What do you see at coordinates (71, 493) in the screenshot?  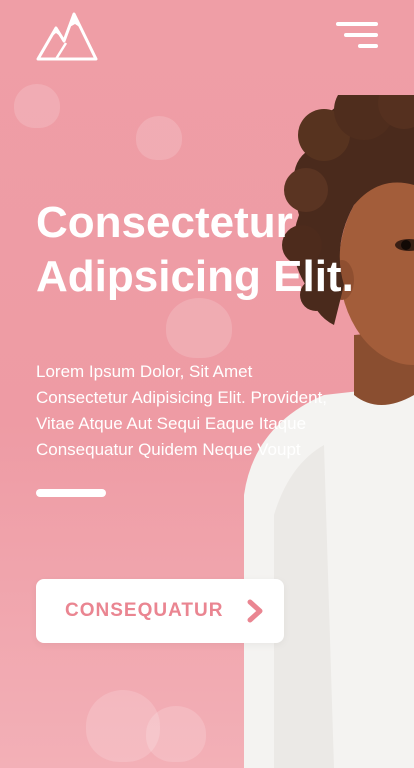 I see `divider-bar` at bounding box center [71, 493].